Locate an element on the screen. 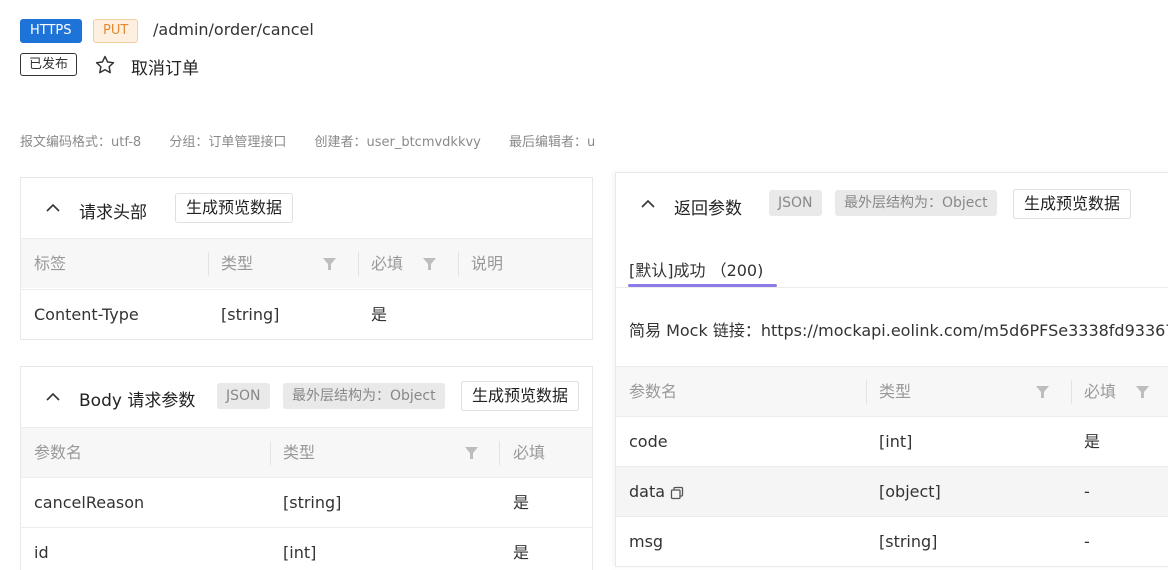 The image size is (1168, 570). table-row: code [int] 是 is located at coordinates (892, 441).